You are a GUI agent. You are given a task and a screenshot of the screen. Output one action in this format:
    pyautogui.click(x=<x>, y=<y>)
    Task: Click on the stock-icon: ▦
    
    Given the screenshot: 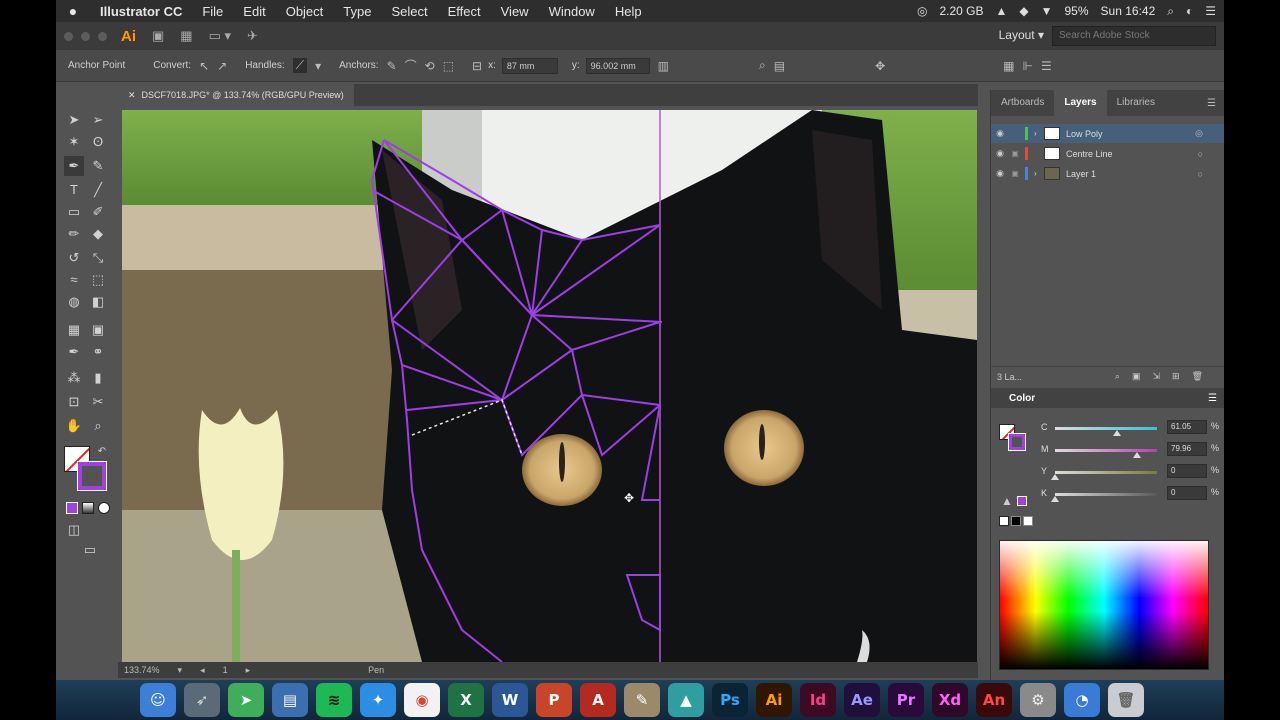 What is the action you would take?
    pyautogui.click(x=186, y=36)
    